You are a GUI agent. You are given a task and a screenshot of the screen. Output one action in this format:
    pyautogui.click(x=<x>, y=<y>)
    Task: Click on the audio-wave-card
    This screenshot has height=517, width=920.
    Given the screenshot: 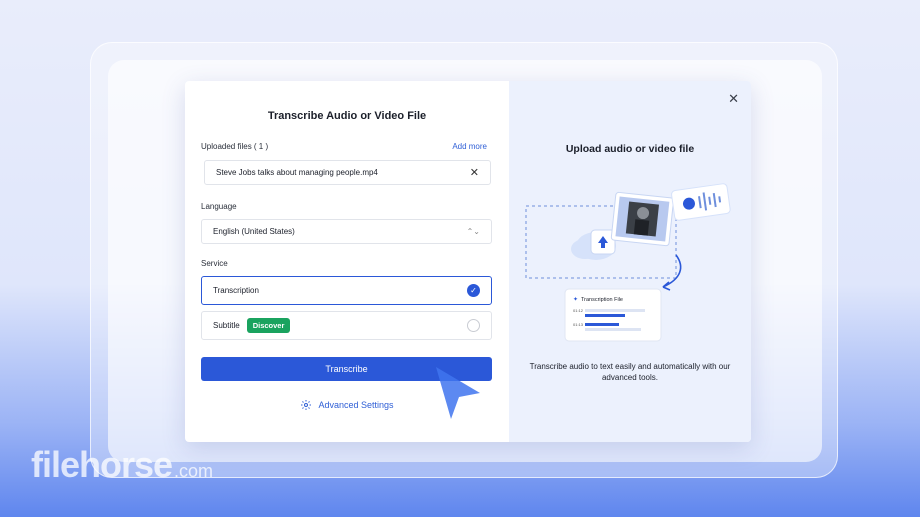 What is the action you would take?
    pyautogui.click(x=701, y=202)
    